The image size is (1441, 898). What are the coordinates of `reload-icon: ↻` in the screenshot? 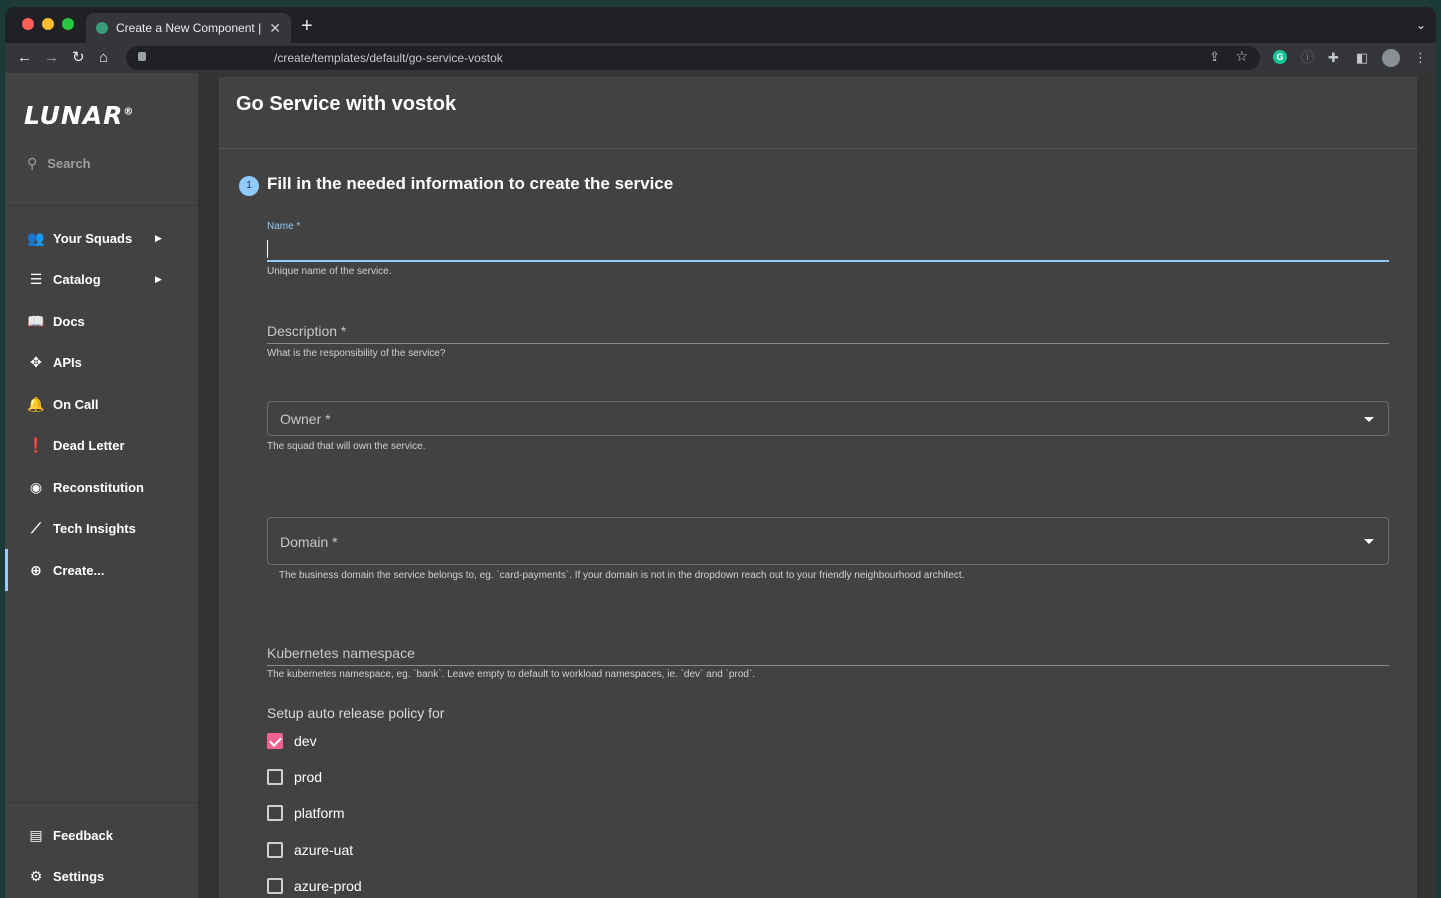 It's located at (78, 58).